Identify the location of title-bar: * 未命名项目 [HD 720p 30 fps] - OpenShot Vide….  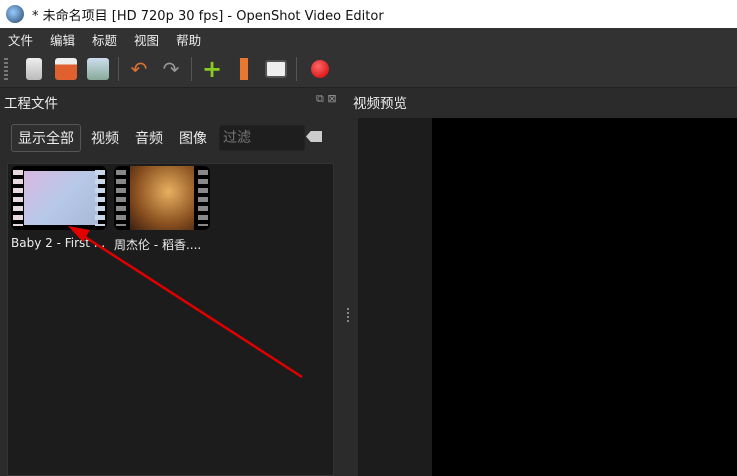
(368, 14).